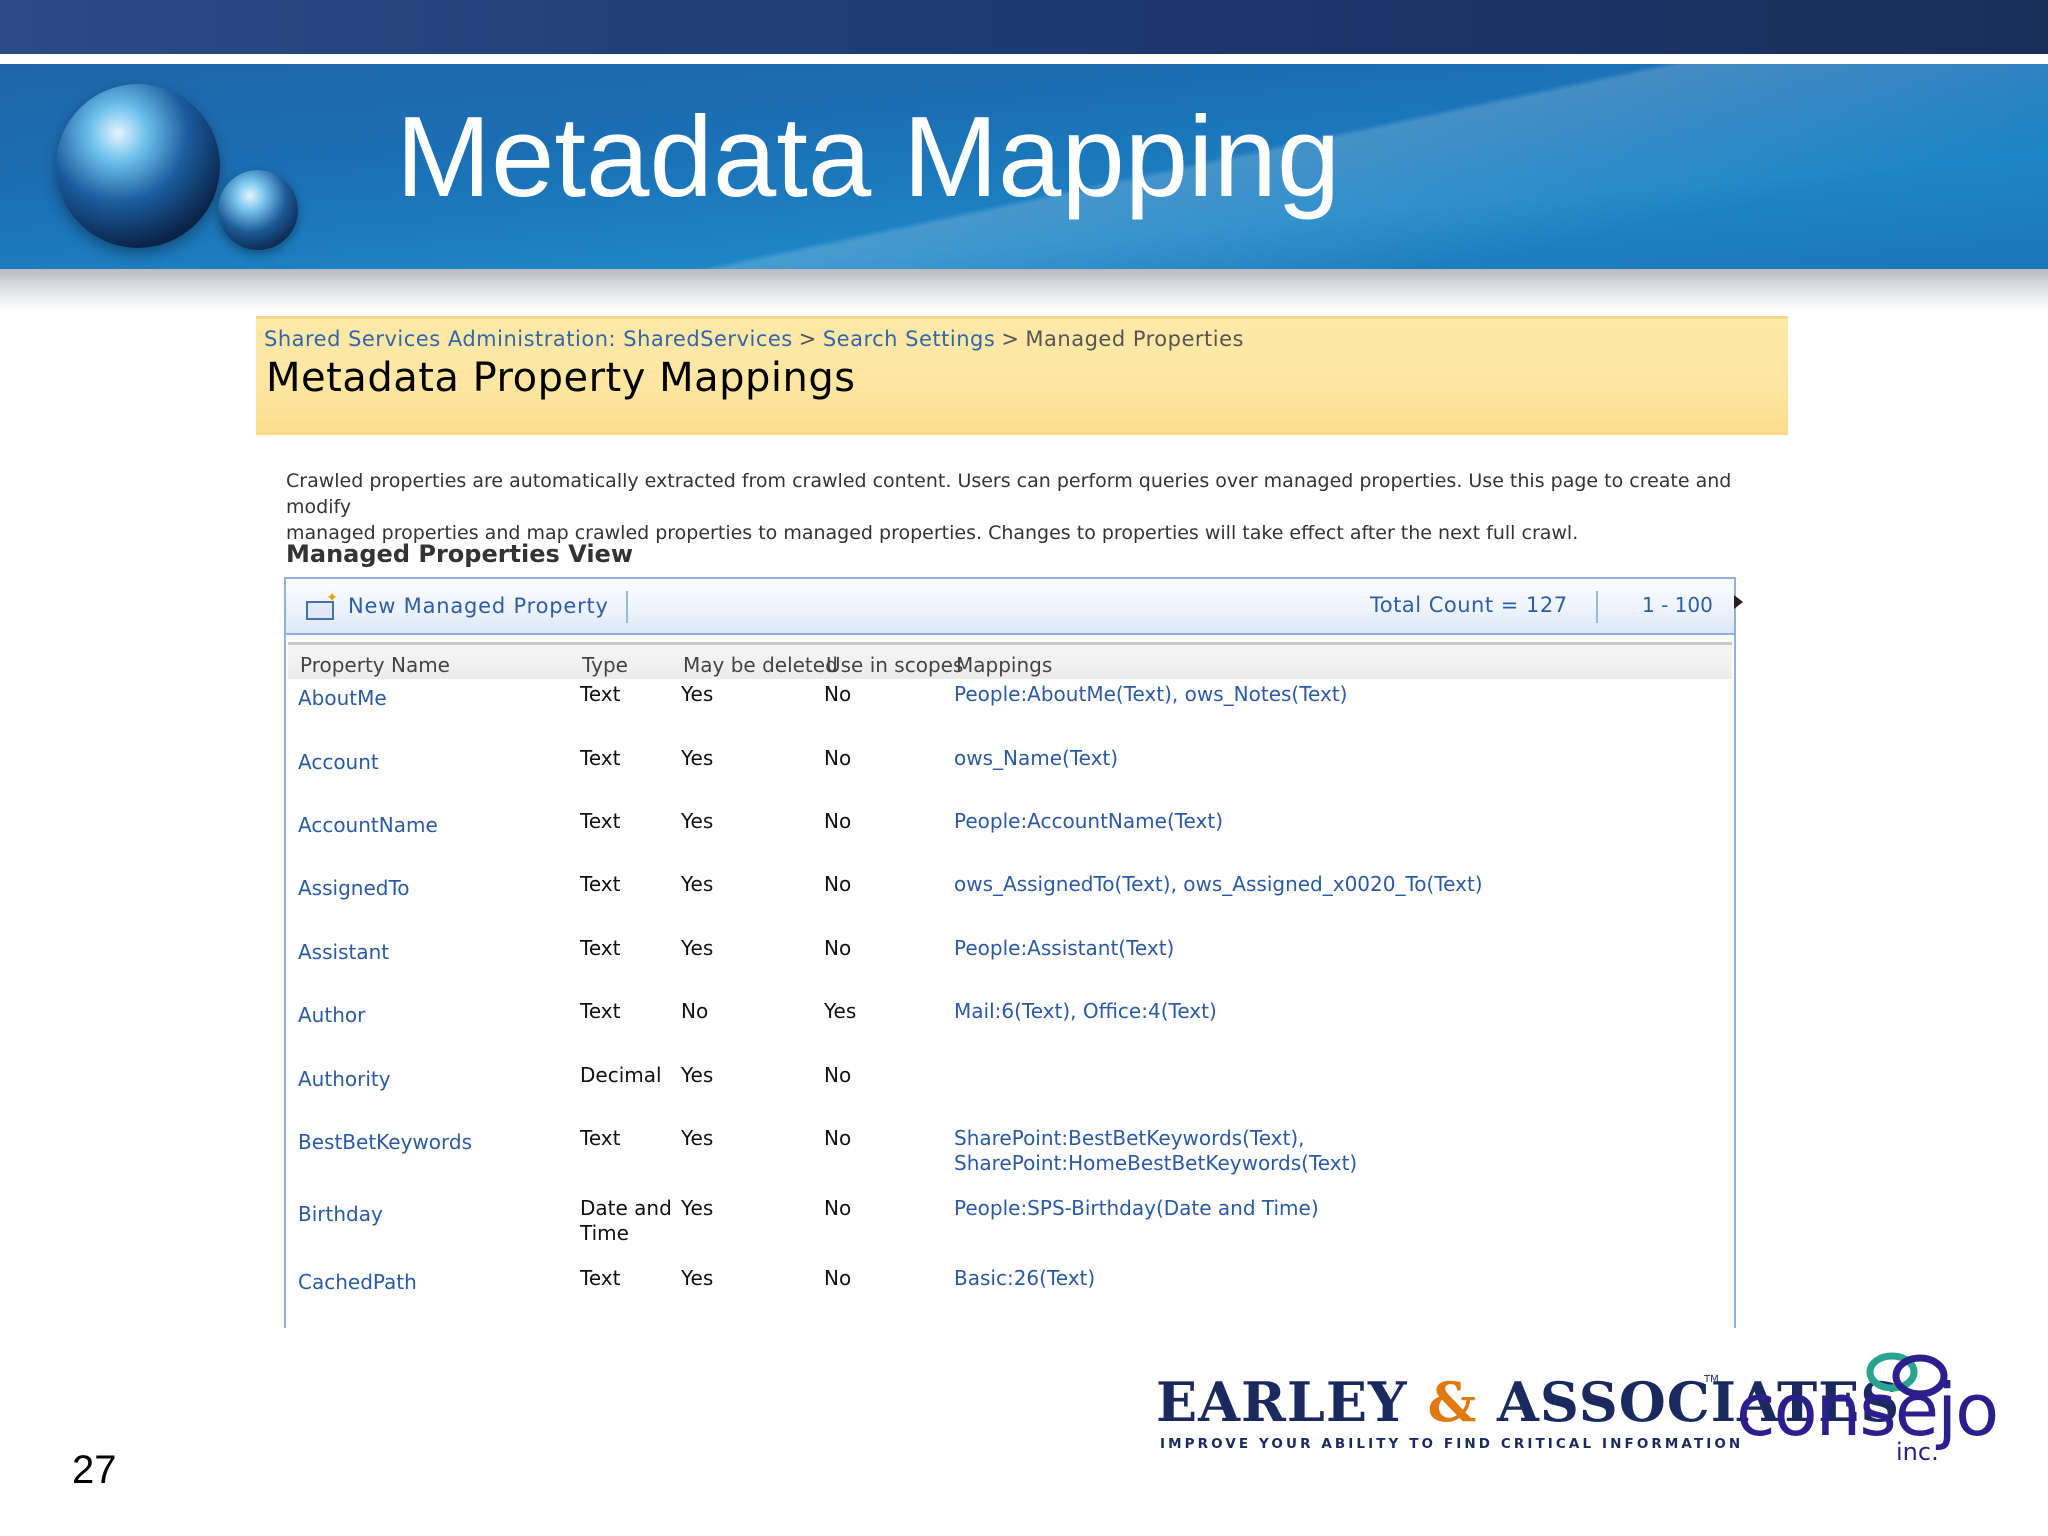  What do you see at coordinates (342, 698) in the screenshot?
I see `property-name-link: AboutMe` at bounding box center [342, 698].